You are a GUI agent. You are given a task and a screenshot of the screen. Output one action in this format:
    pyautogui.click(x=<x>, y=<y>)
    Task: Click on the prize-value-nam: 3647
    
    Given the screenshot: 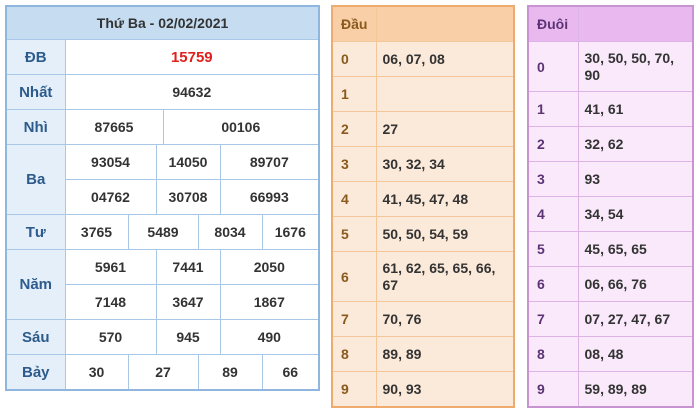 What is the action you would take?
    pyautogui.click(x=188, y=302)
    